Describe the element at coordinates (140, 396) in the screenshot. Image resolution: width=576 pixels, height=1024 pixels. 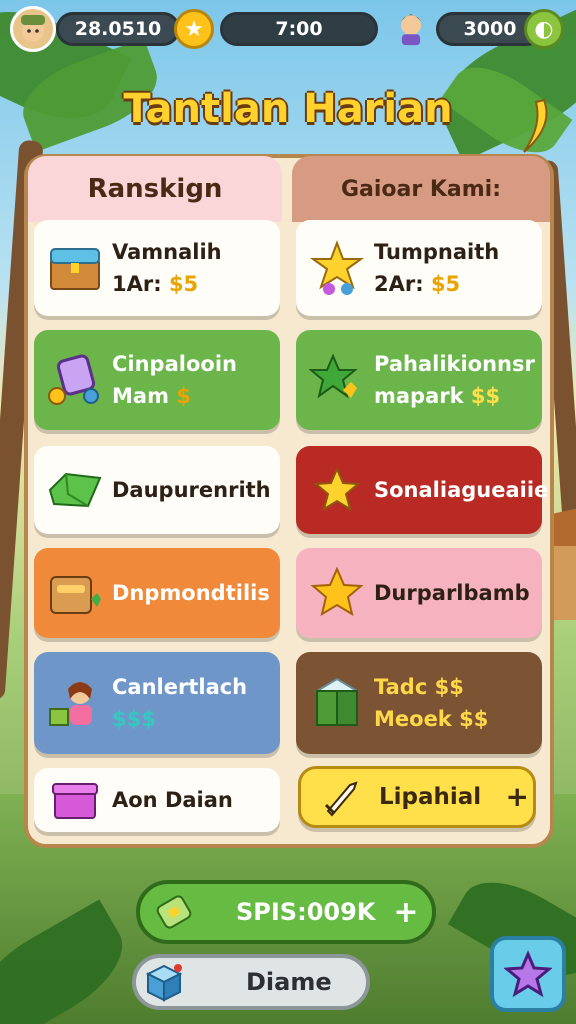
I see `task-subtitle: Mam` at that location.